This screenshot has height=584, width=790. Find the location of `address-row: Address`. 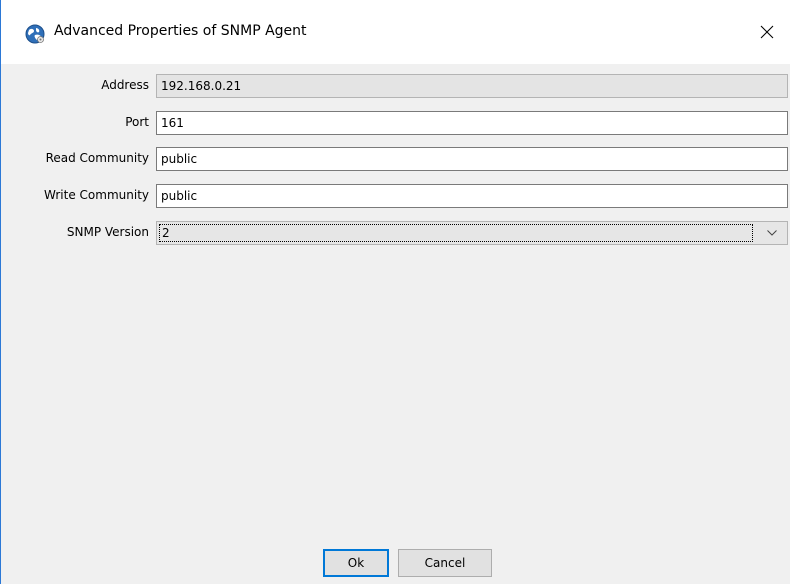

address-row: Address is located at coordinates (395, 86).